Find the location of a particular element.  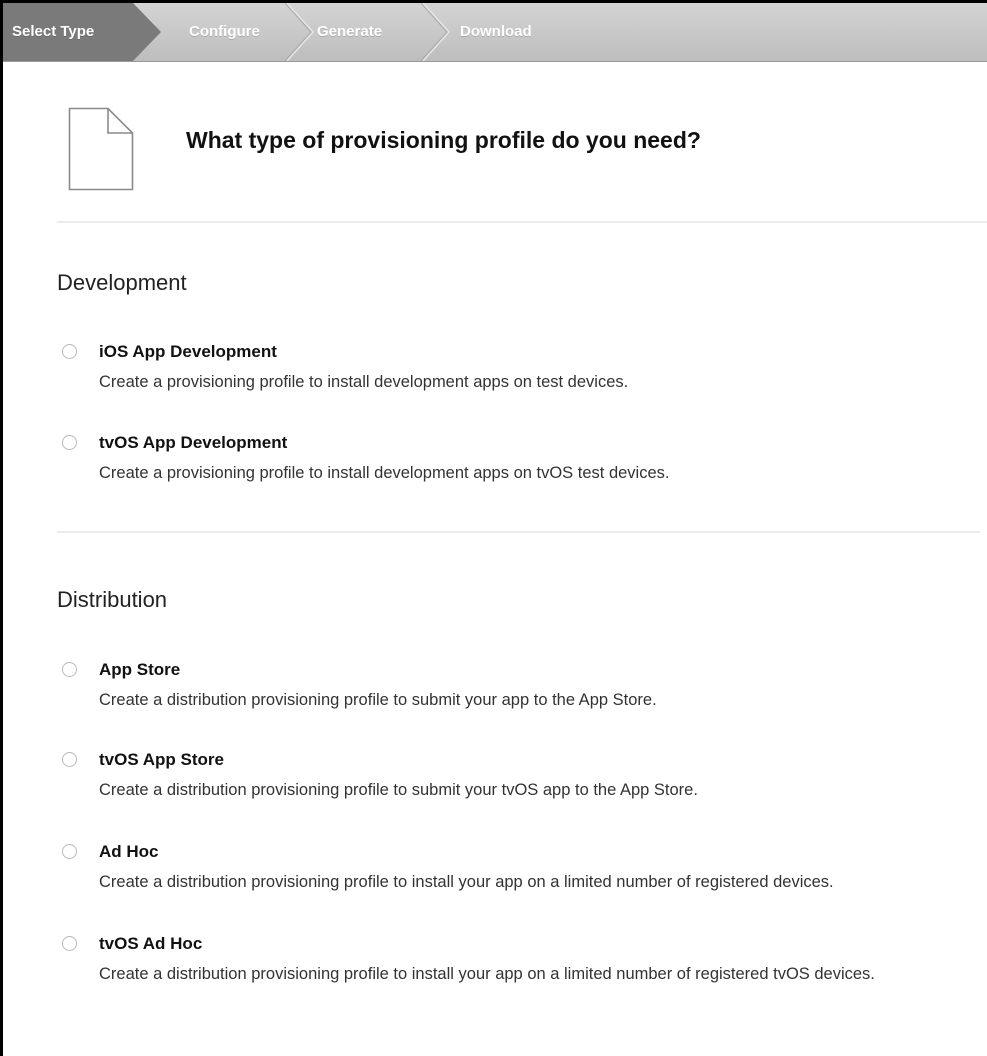

option-label: iOS App Development is located at coordinates (188, 351).